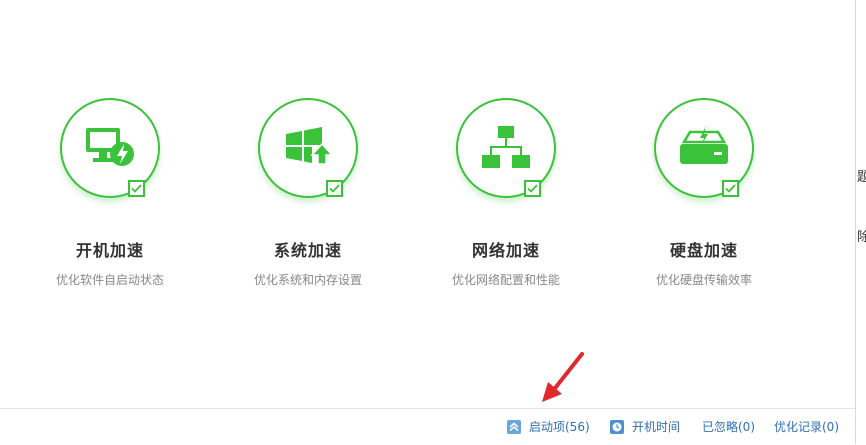 This screenshot has height=445, width=866. Describe the element at coordinates (505, 250) in the screenshot. I see `feature-title: 网络加速` at that location.